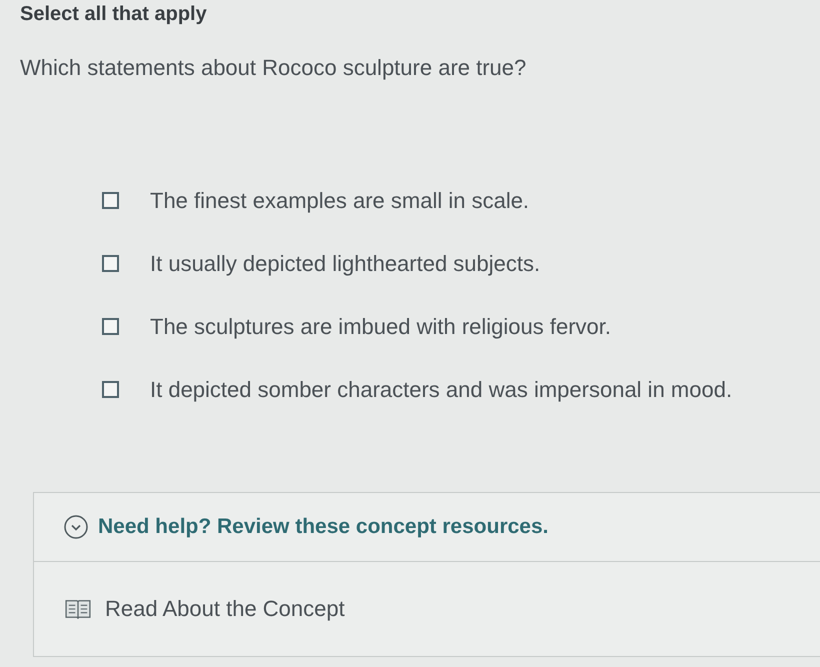 Image resolution: width=820 pixels, height=667 pixels. What do you see at coordinates (114, 14) in the screenshot?
I see `instruction-text: Select all that apply` at bounding box center [114, 14].